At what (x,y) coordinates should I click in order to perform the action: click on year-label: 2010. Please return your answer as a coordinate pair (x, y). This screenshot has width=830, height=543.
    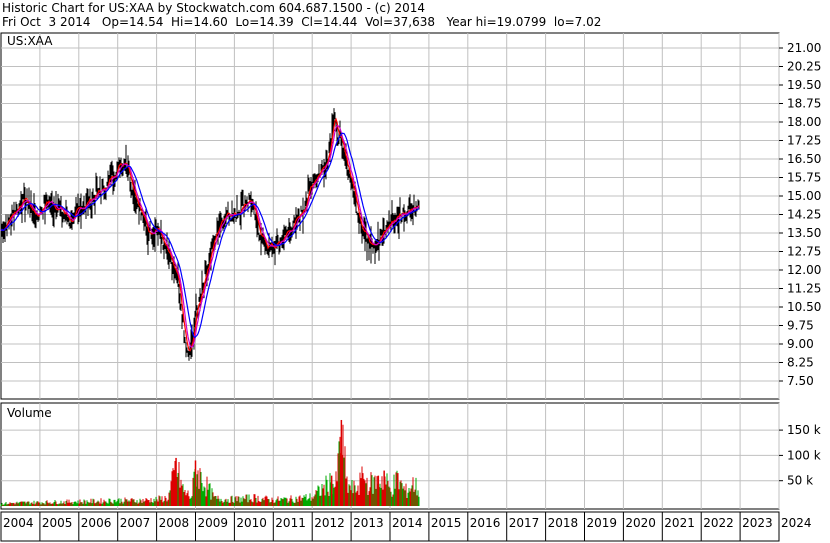
    Looking at the image, I should click on (251, 523).